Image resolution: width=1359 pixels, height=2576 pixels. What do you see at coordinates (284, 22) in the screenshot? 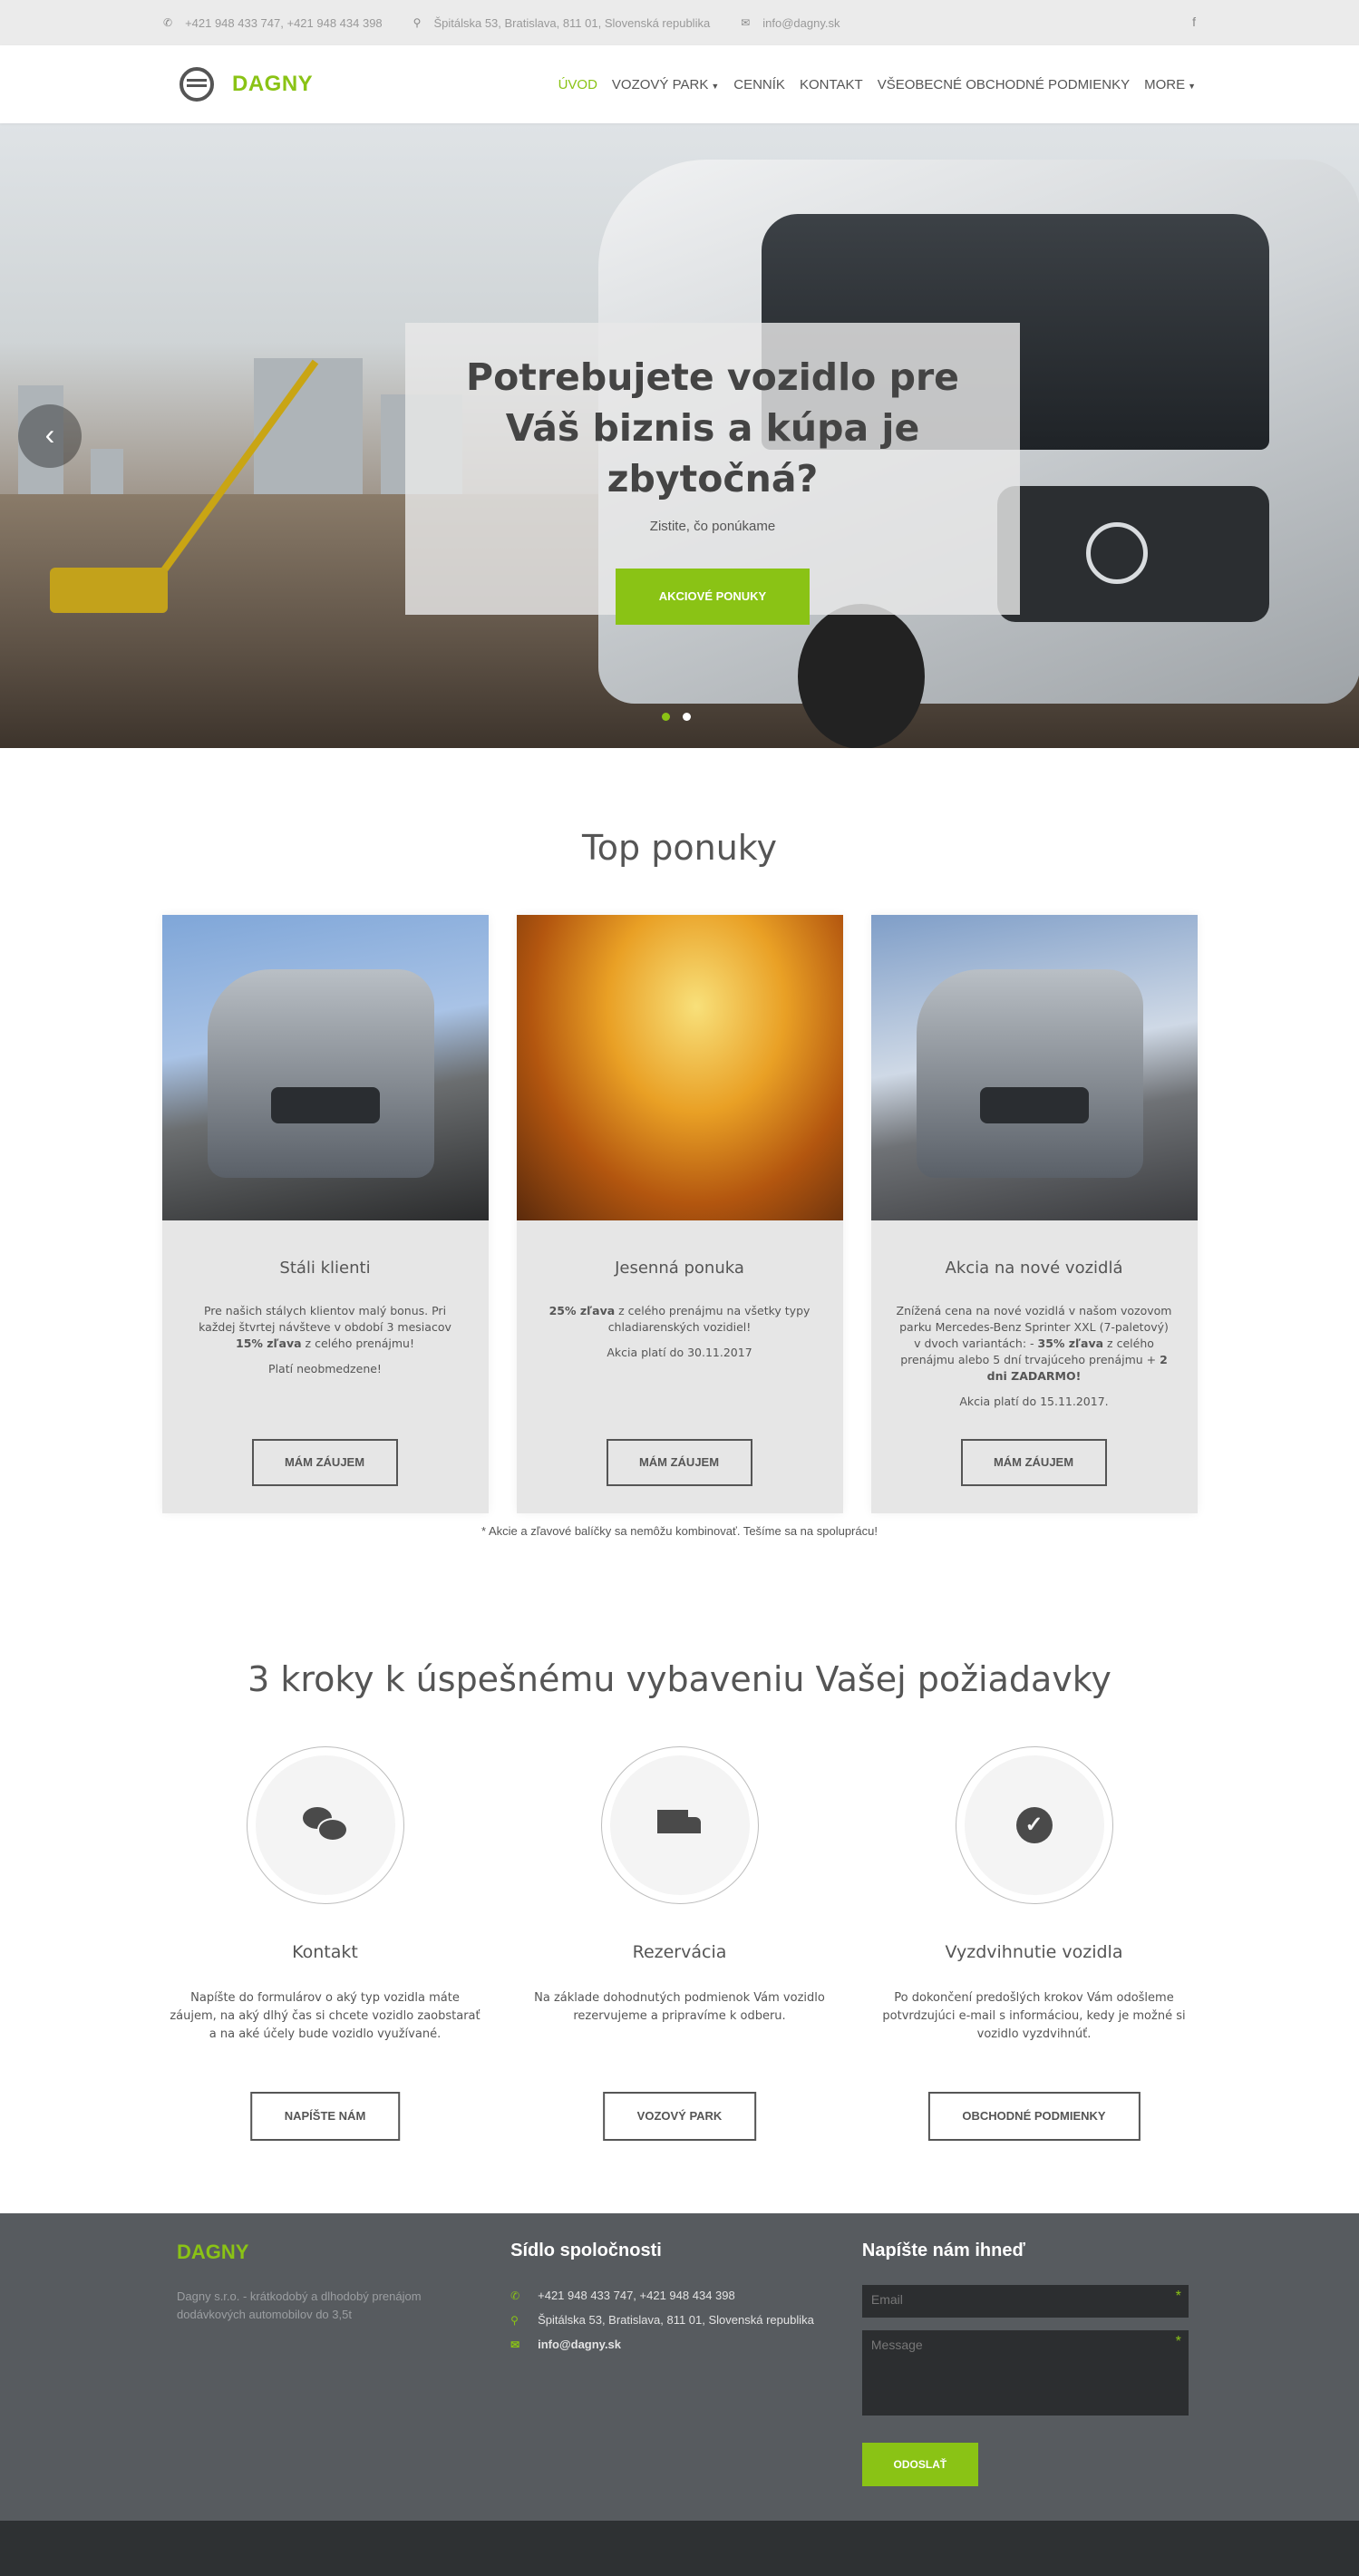
I see `topbar-phone-text: +421 948 433 747, +421 948 434 398` at bounding box center [284, 22].